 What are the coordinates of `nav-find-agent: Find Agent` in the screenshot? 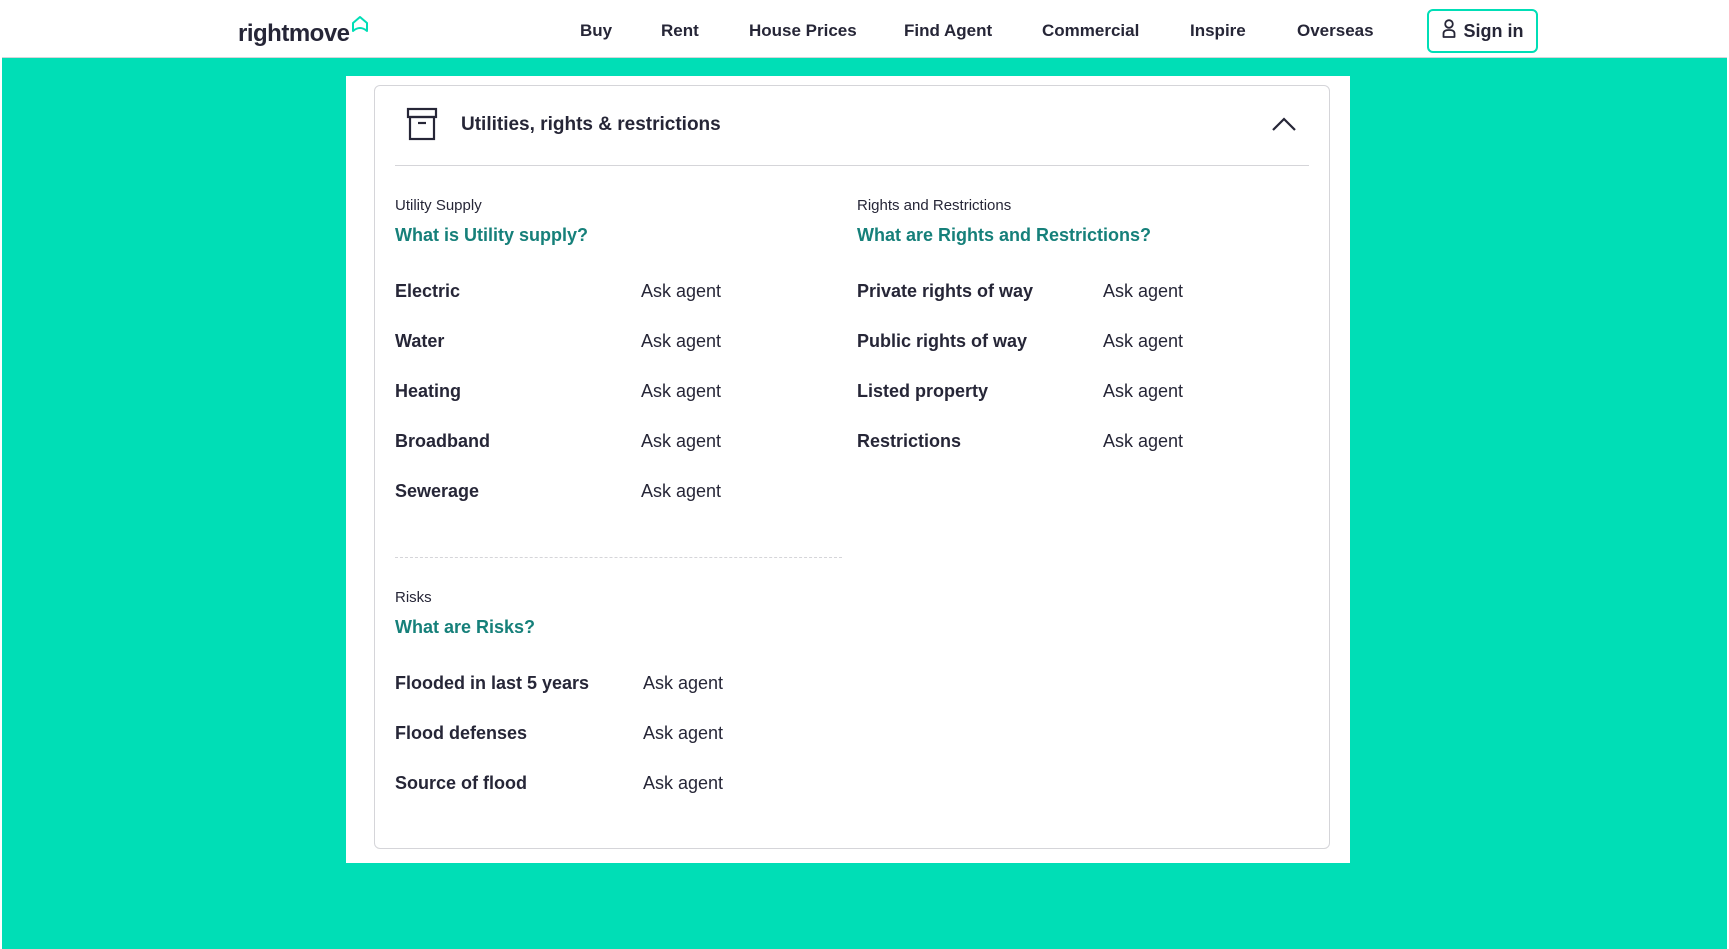 It's located at (948, 31).